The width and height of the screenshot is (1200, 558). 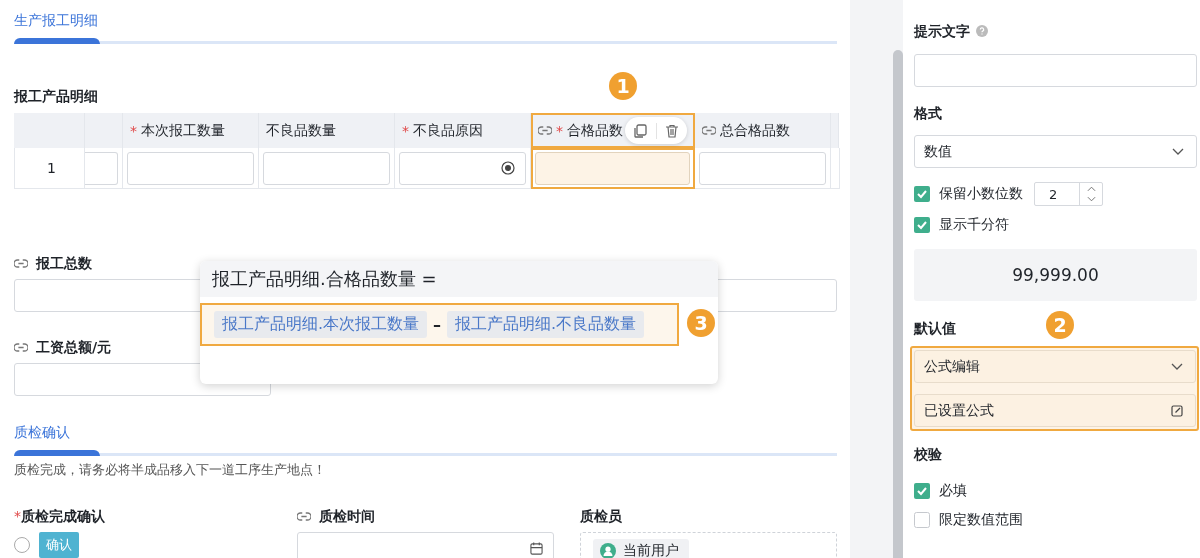 I want to click on user-chip: 当前用户, so click(x=641, y=548).